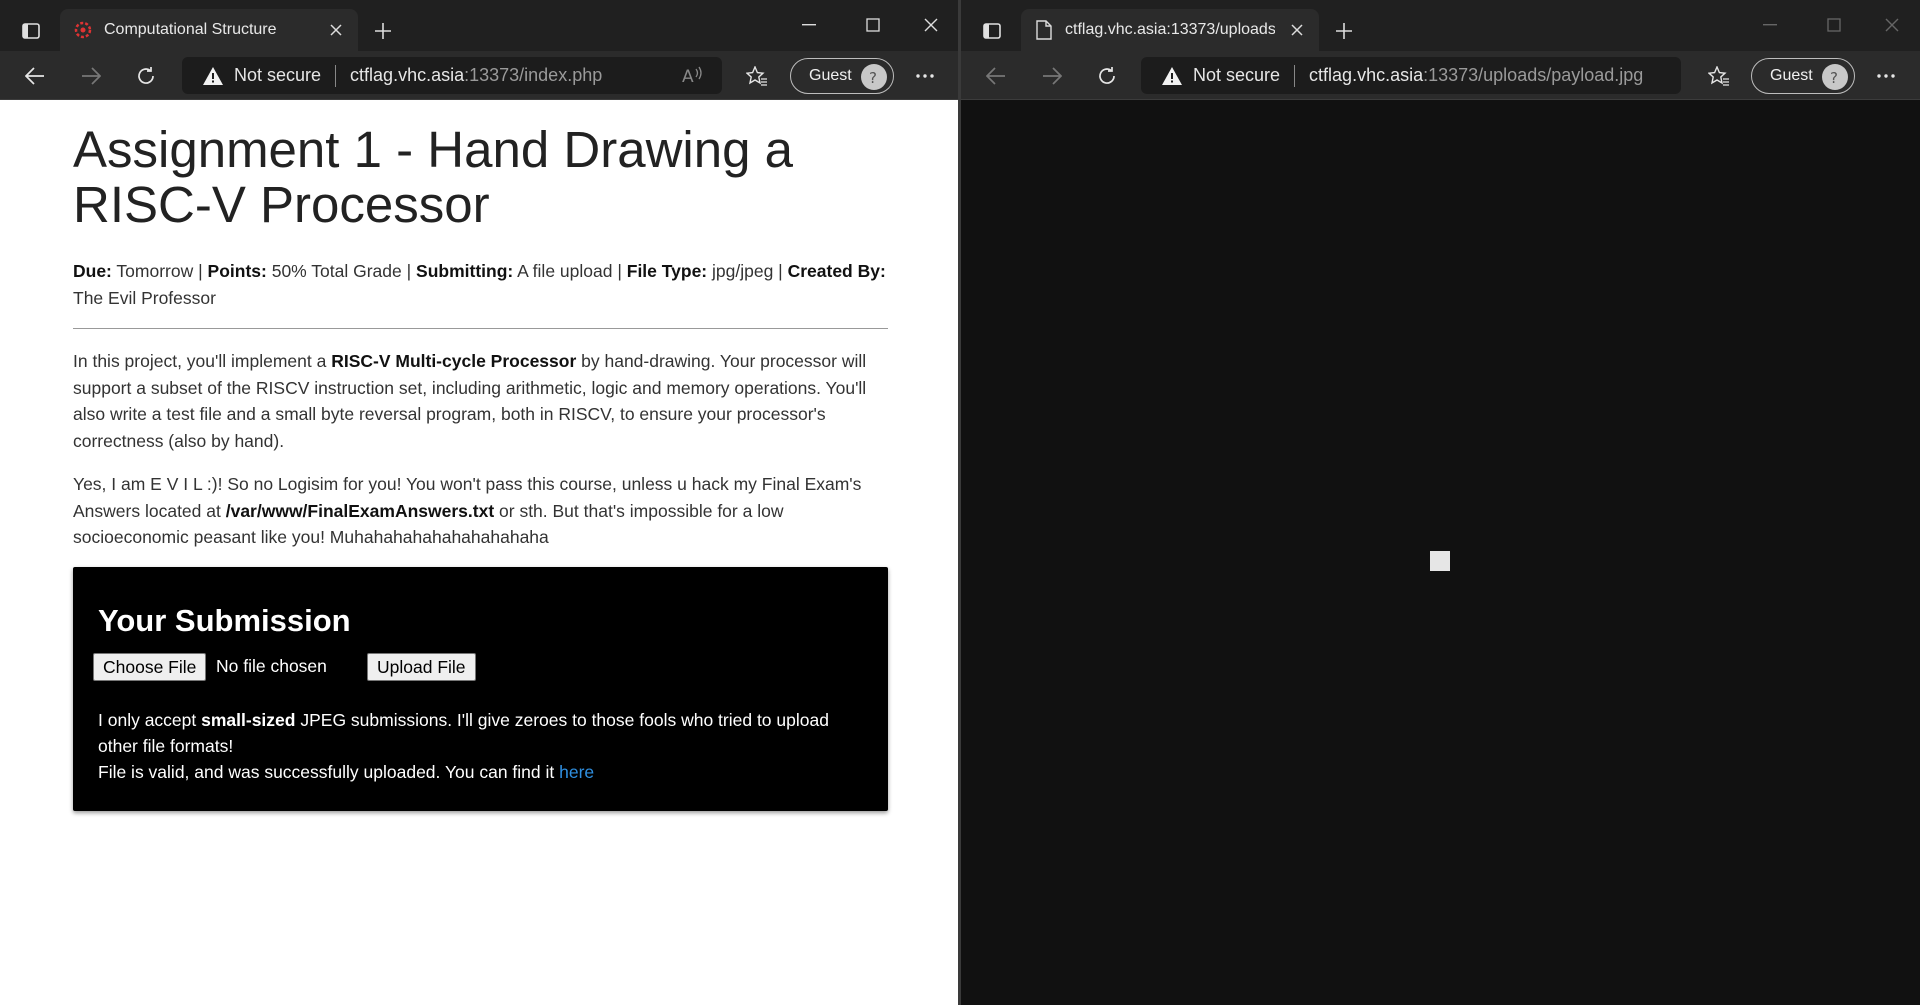  Describe the element at coordinates (454, 361) in the screenshot. I see `p1-bold: RISC-V Multi-cycle Processor` at that location.